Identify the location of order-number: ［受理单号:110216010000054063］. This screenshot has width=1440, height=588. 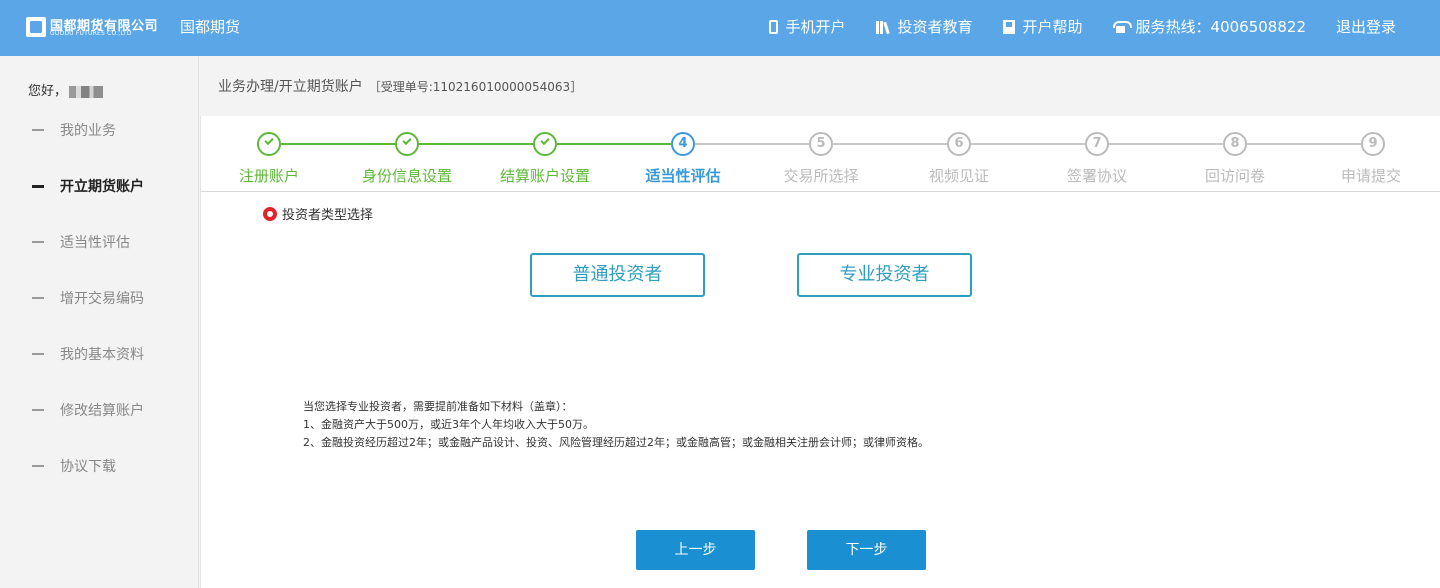
(475, 87).